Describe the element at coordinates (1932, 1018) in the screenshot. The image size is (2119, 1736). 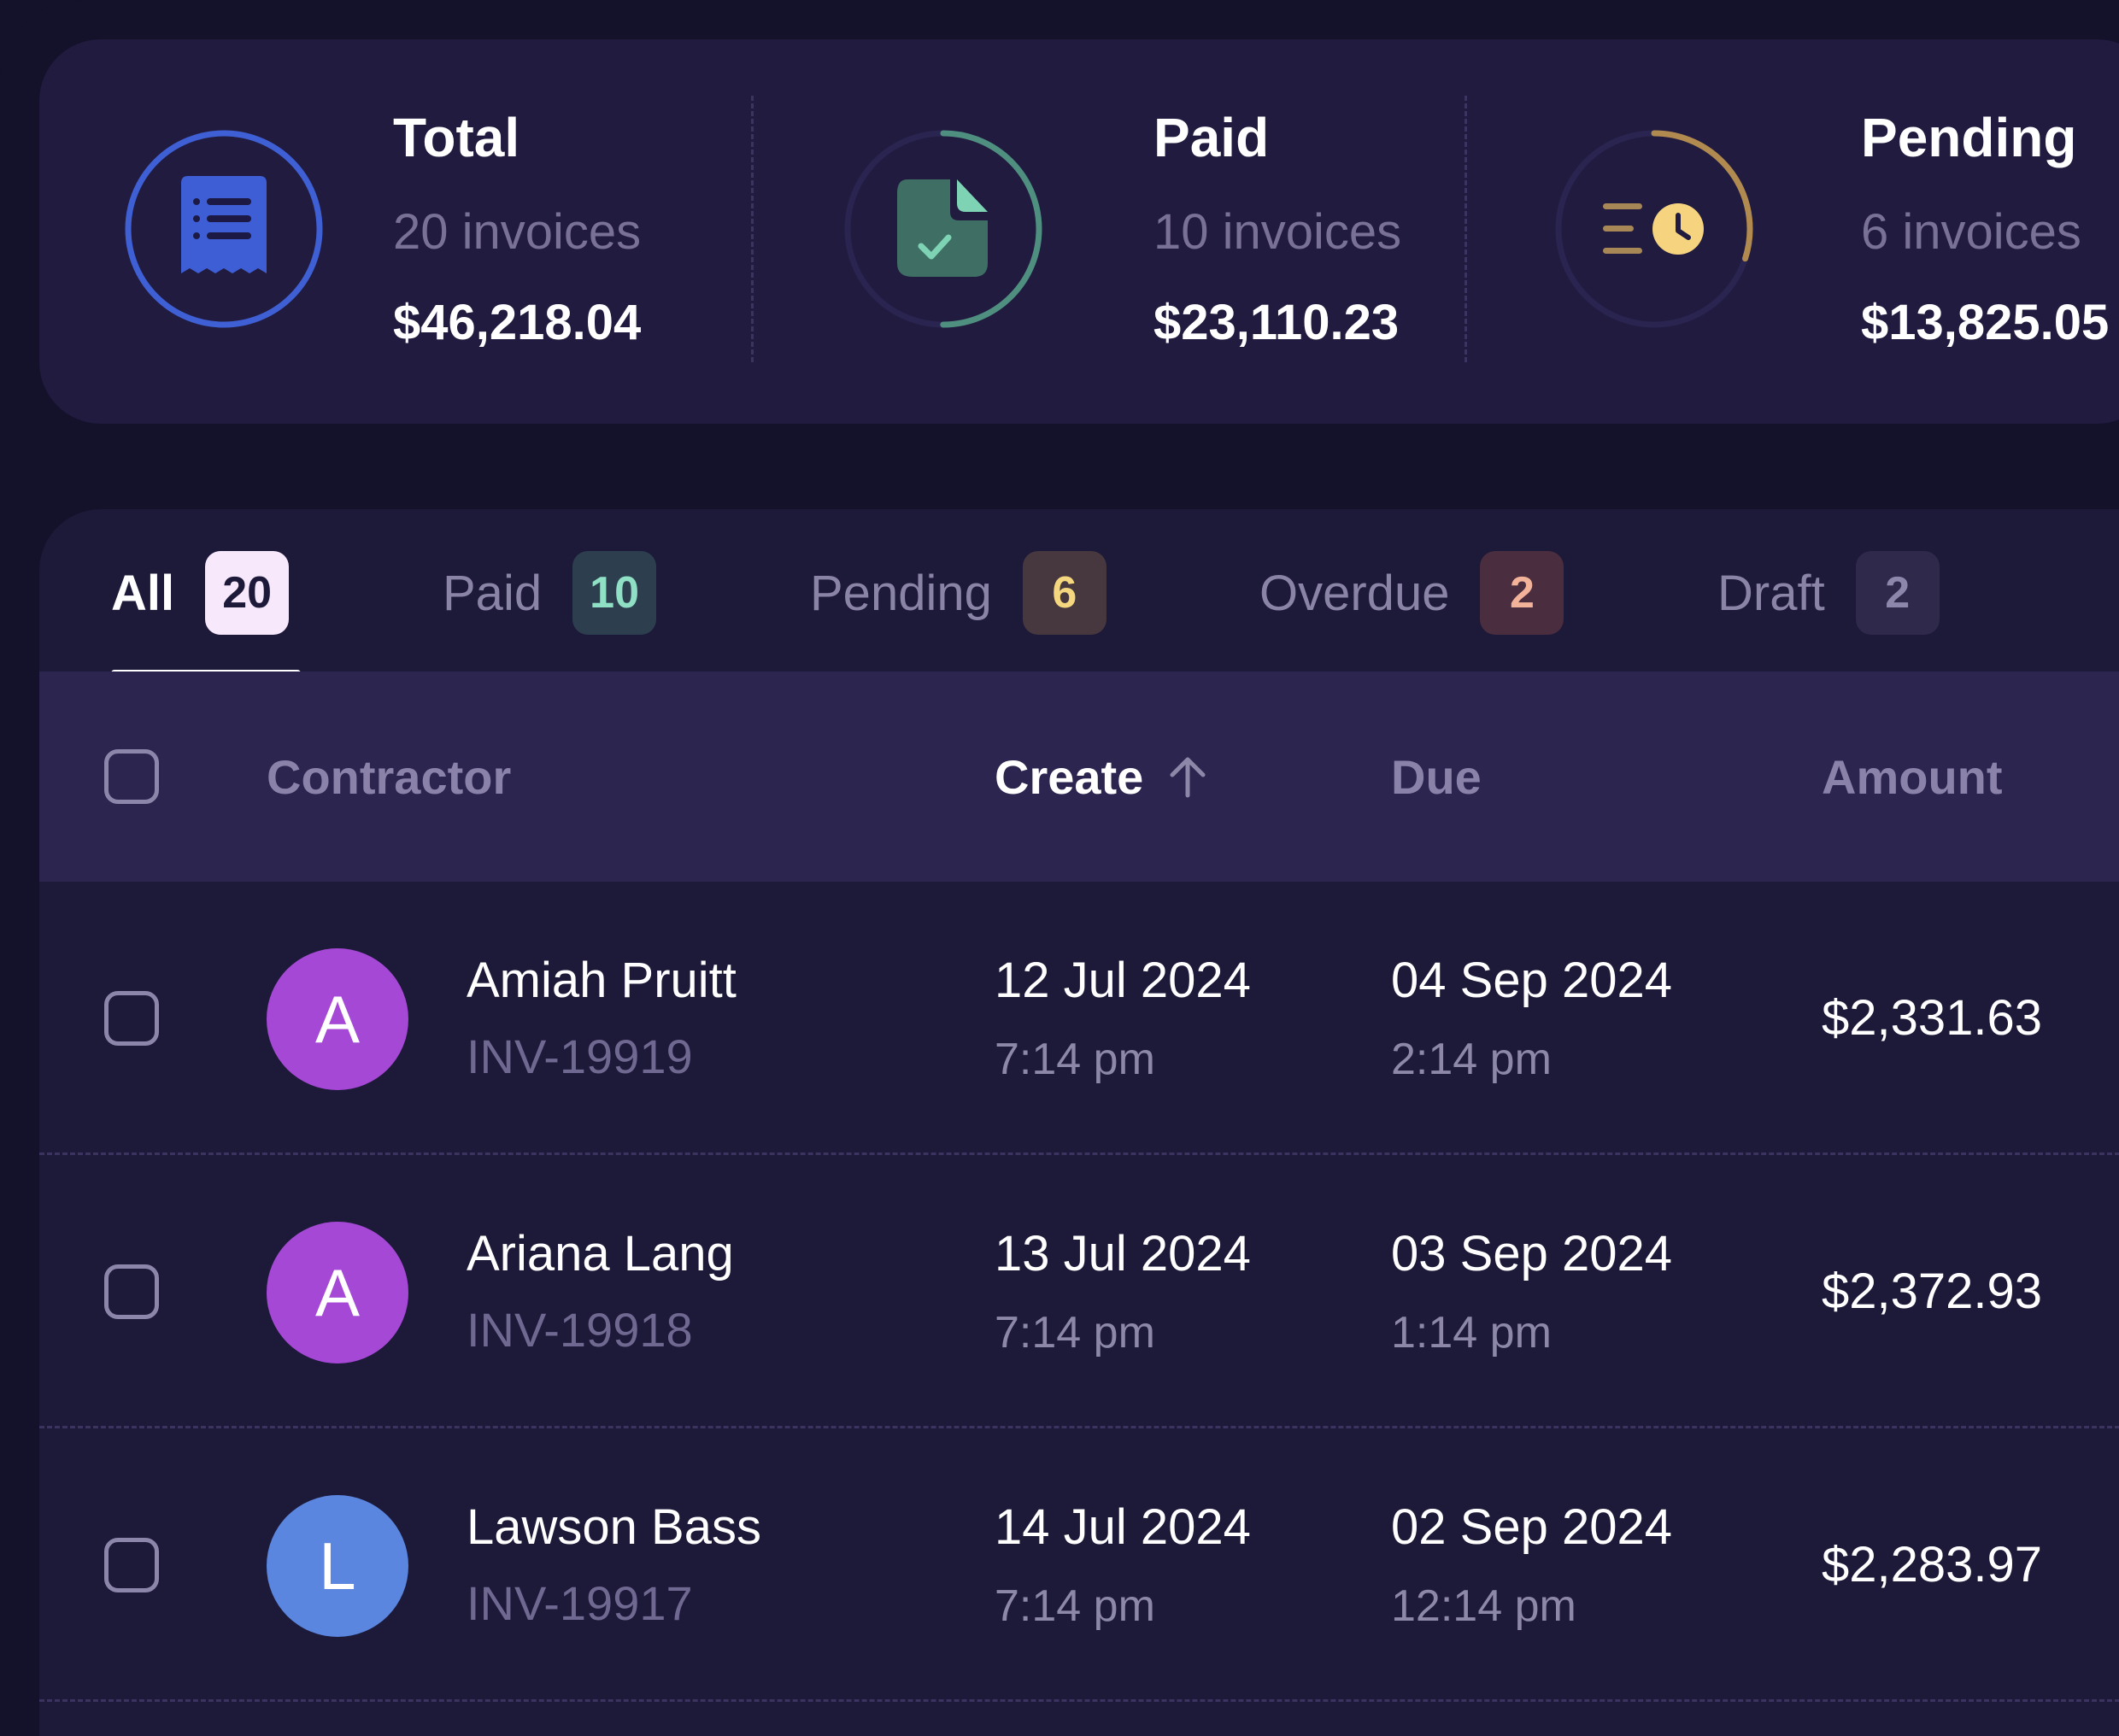
I see `invoice-amount: $2,331.63` at that location.